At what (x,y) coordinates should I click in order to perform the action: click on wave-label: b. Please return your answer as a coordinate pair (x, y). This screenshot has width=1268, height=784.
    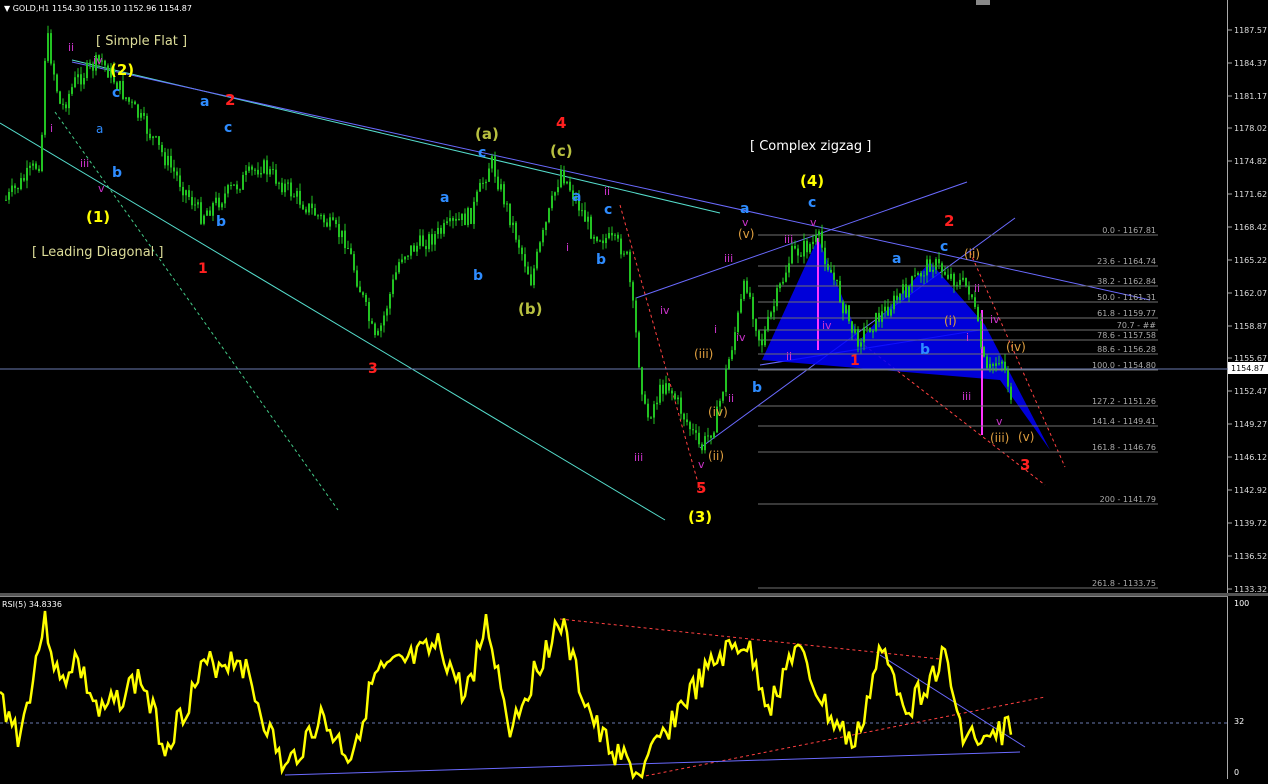
    Looking at the image, I should click on (757, 388).